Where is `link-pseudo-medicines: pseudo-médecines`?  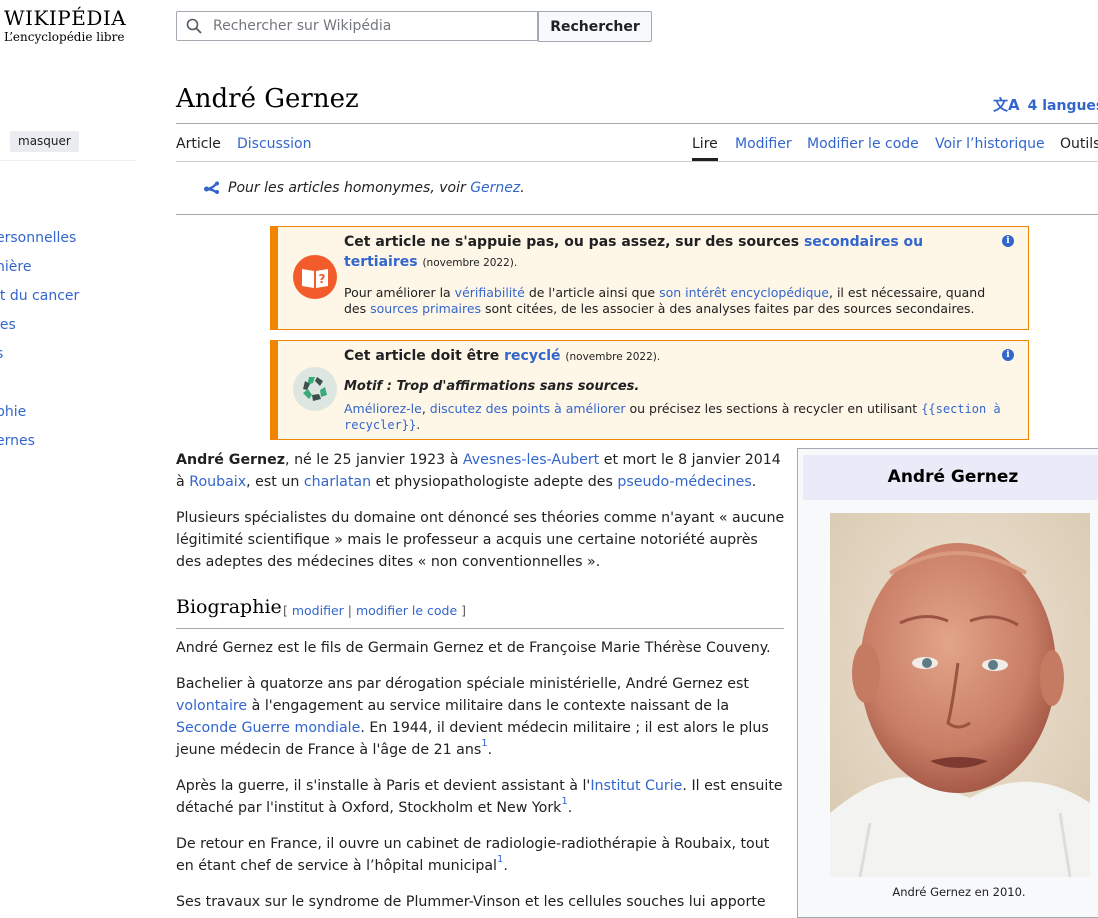 link-pseudo-medicines: pseudo-médecines is located at coordinates (684, 482).